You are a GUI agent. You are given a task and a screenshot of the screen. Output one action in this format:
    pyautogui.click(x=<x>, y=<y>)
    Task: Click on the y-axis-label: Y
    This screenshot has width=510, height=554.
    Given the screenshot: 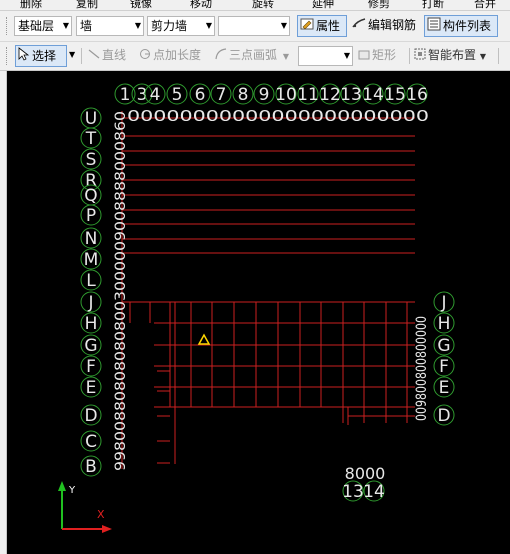 What is the action you would take?
    pyautogui.click(x=72, y=490)
    